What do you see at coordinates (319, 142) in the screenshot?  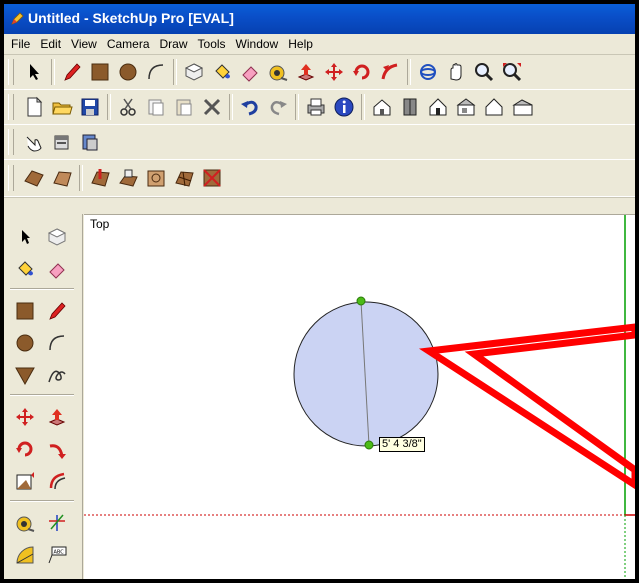 I see `toolbar-sandbox-small` at bounding box center [319, 142].